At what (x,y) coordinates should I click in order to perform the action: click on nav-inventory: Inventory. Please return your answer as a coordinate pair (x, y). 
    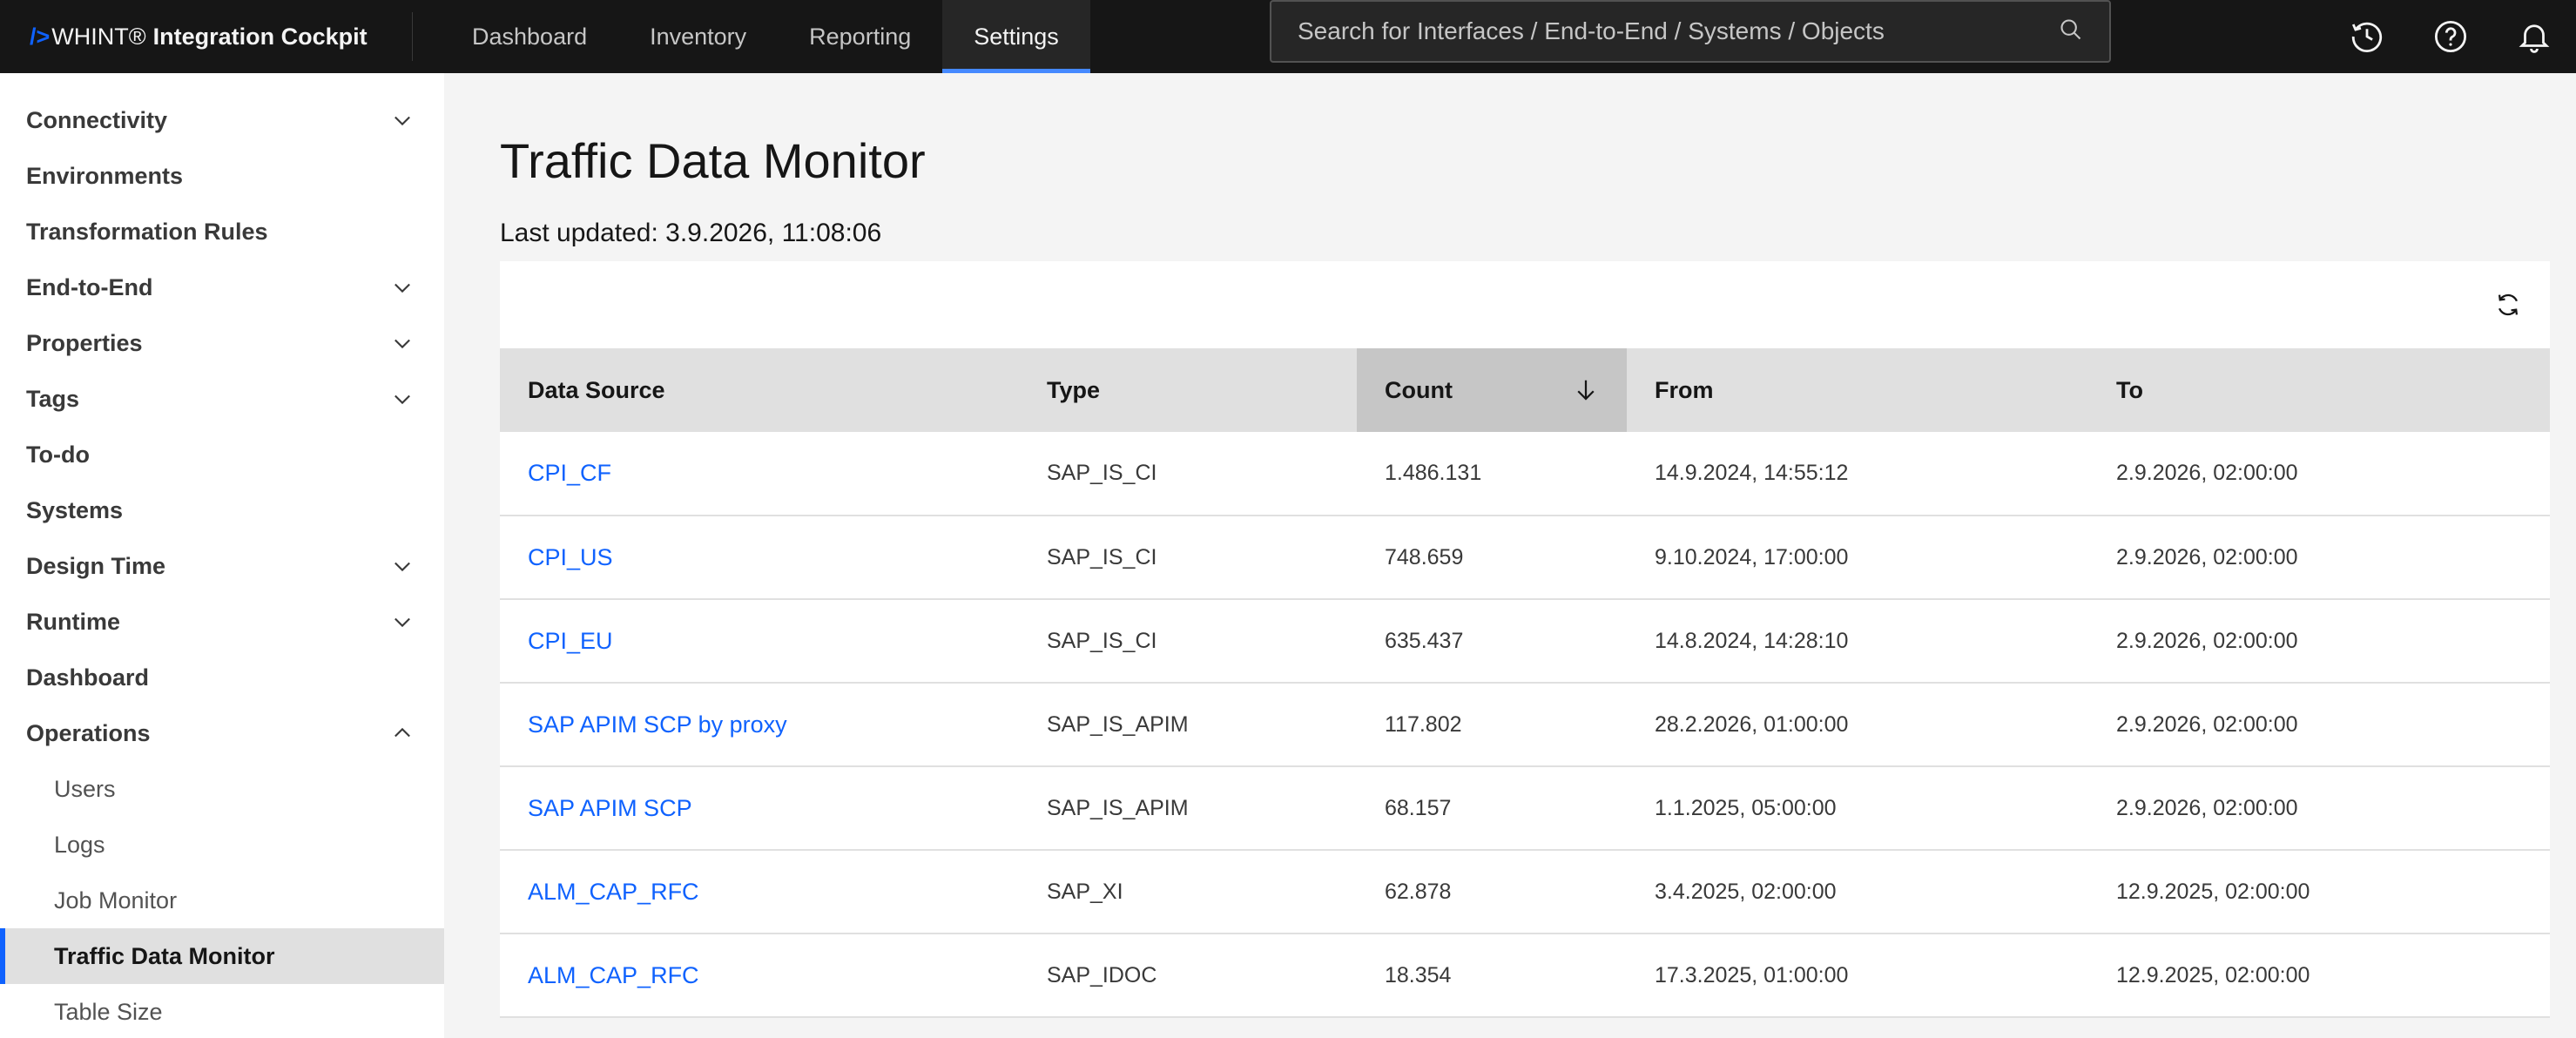
    Looking at the image, I should click on (698, 37).